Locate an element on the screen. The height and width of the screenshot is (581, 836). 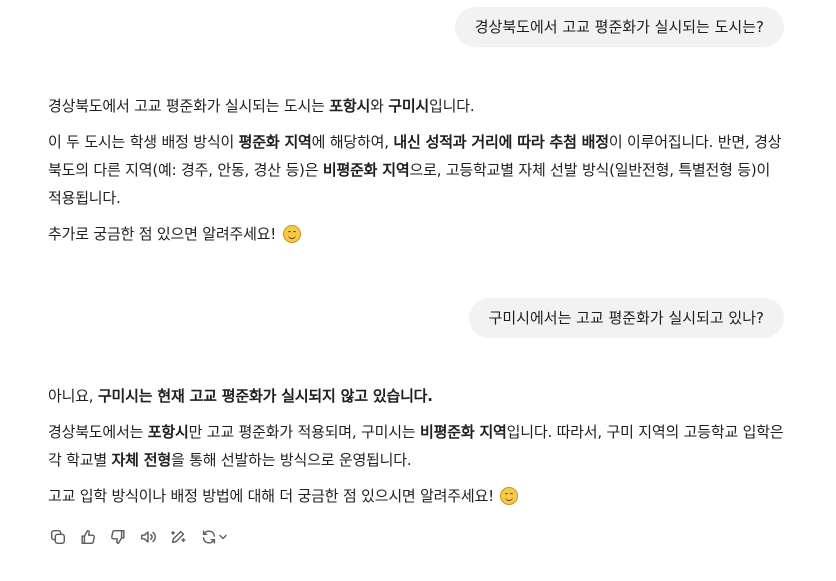
thumbs-up-icon is located at coordinates (88, 537).